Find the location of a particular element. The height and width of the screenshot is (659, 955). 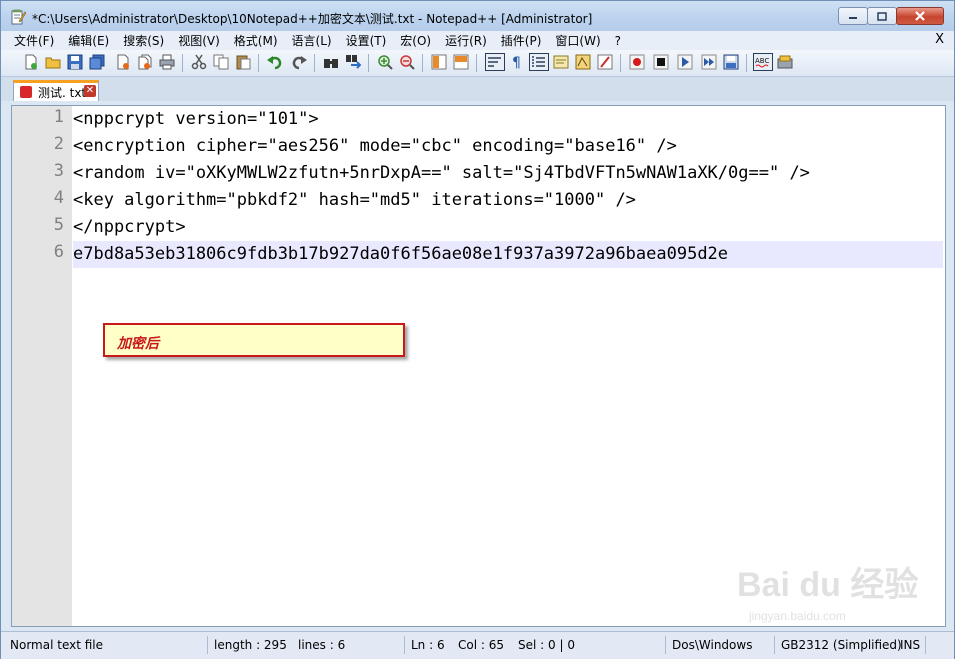

find-icon is located at coordinates (331, 62).